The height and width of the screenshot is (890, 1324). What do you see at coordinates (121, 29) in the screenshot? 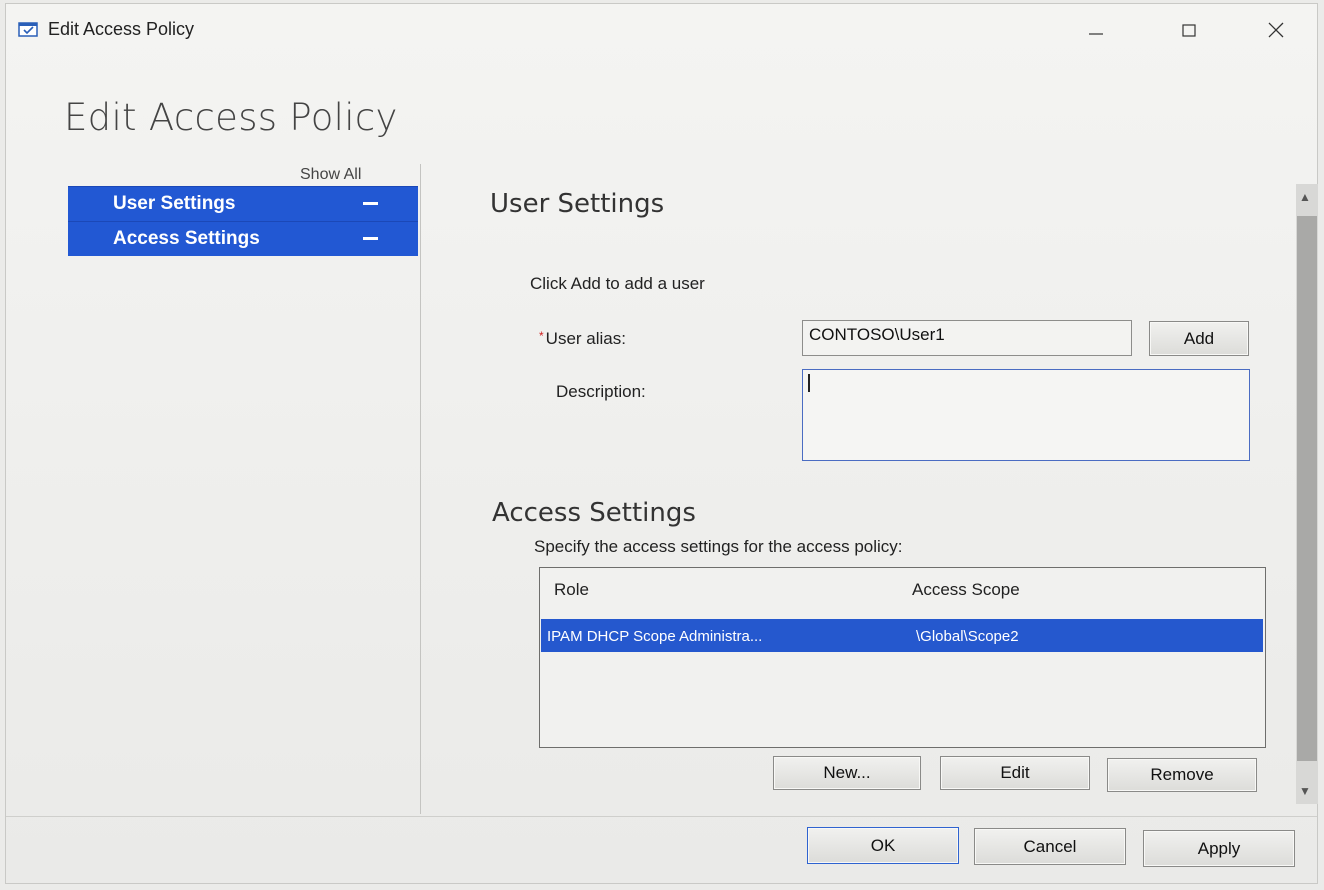
I see `window-title: Edit Access Policy` at bounding box center [121, 29].